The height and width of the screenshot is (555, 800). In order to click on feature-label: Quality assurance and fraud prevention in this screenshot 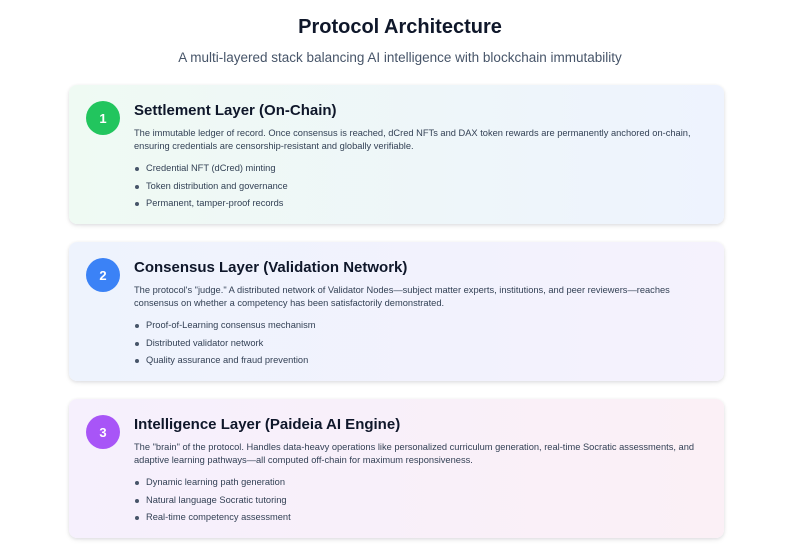, I will do `click(227, 360)`.